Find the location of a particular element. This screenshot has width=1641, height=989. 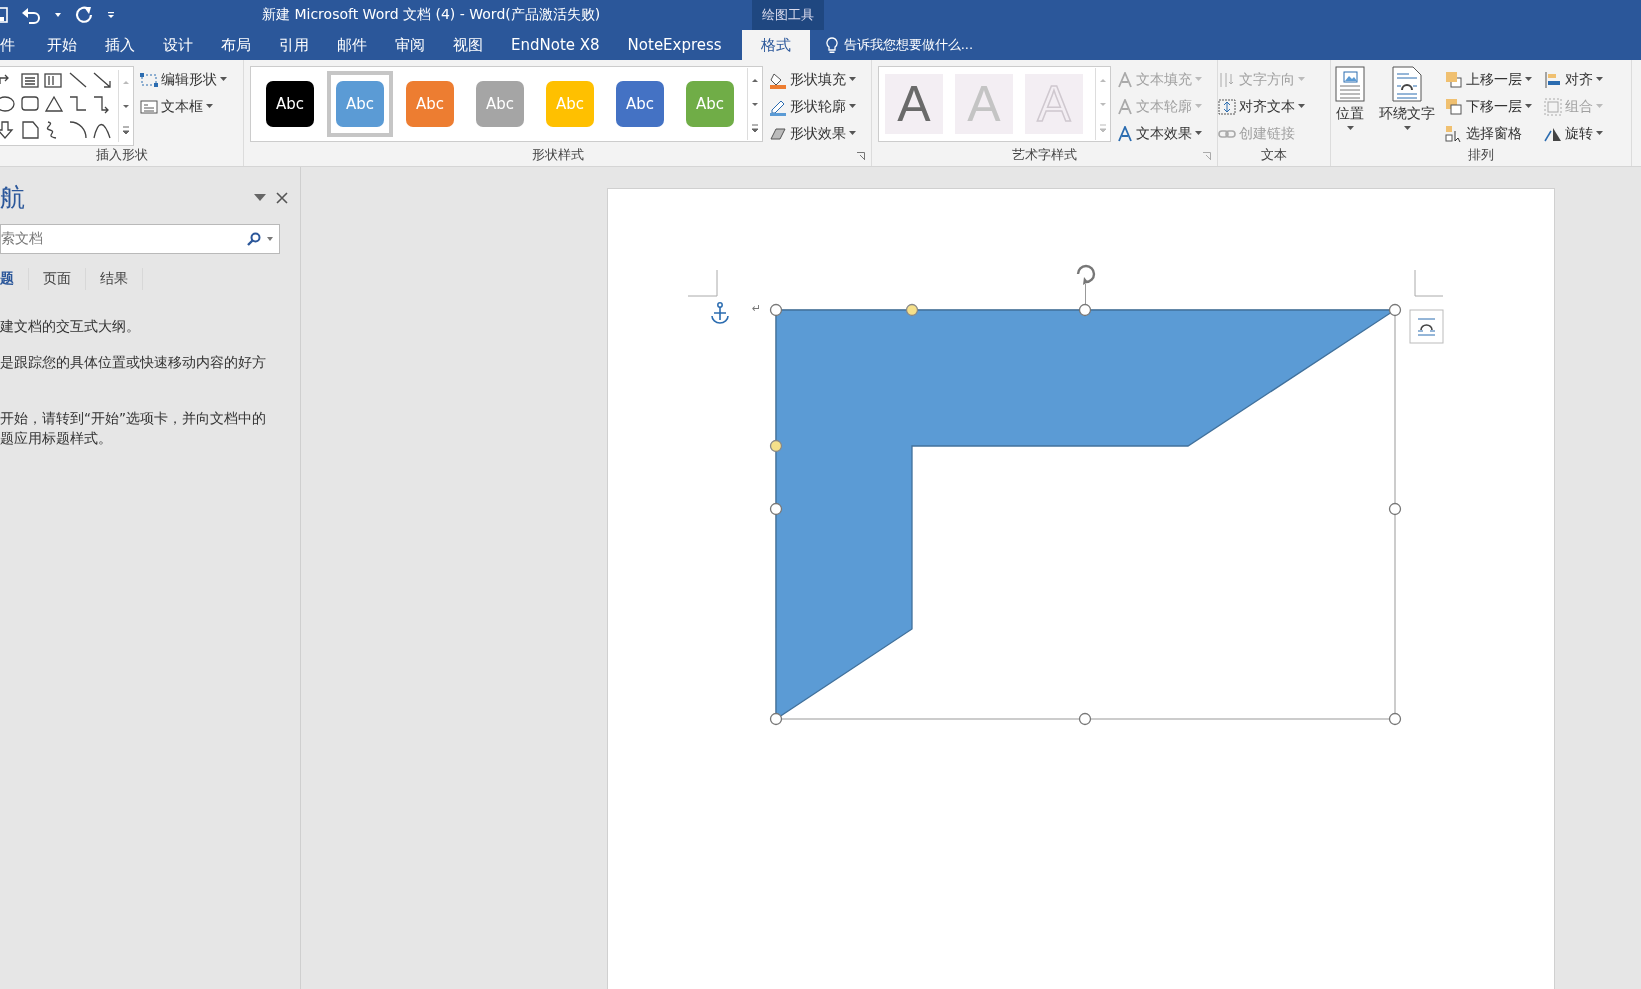

group-label: 文本 is located at coordinates (1274, 155).